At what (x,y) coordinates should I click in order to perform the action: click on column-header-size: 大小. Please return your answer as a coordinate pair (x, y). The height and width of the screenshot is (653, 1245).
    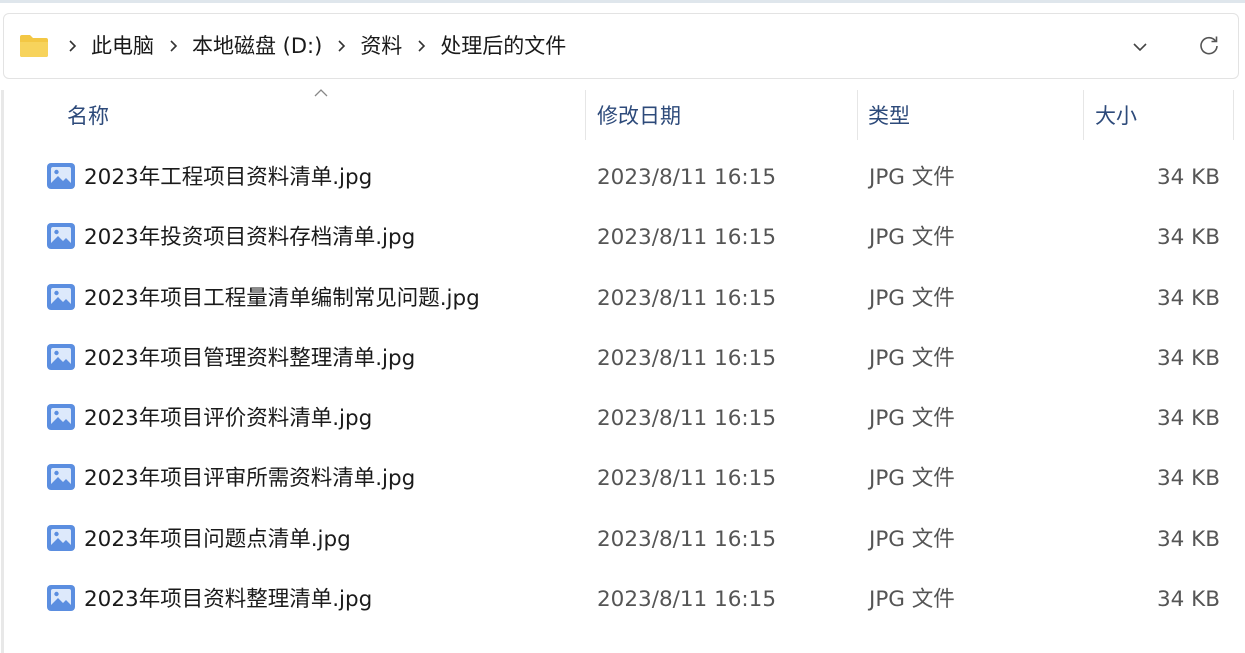
    Looking at the image, I should click on (1116, 114).